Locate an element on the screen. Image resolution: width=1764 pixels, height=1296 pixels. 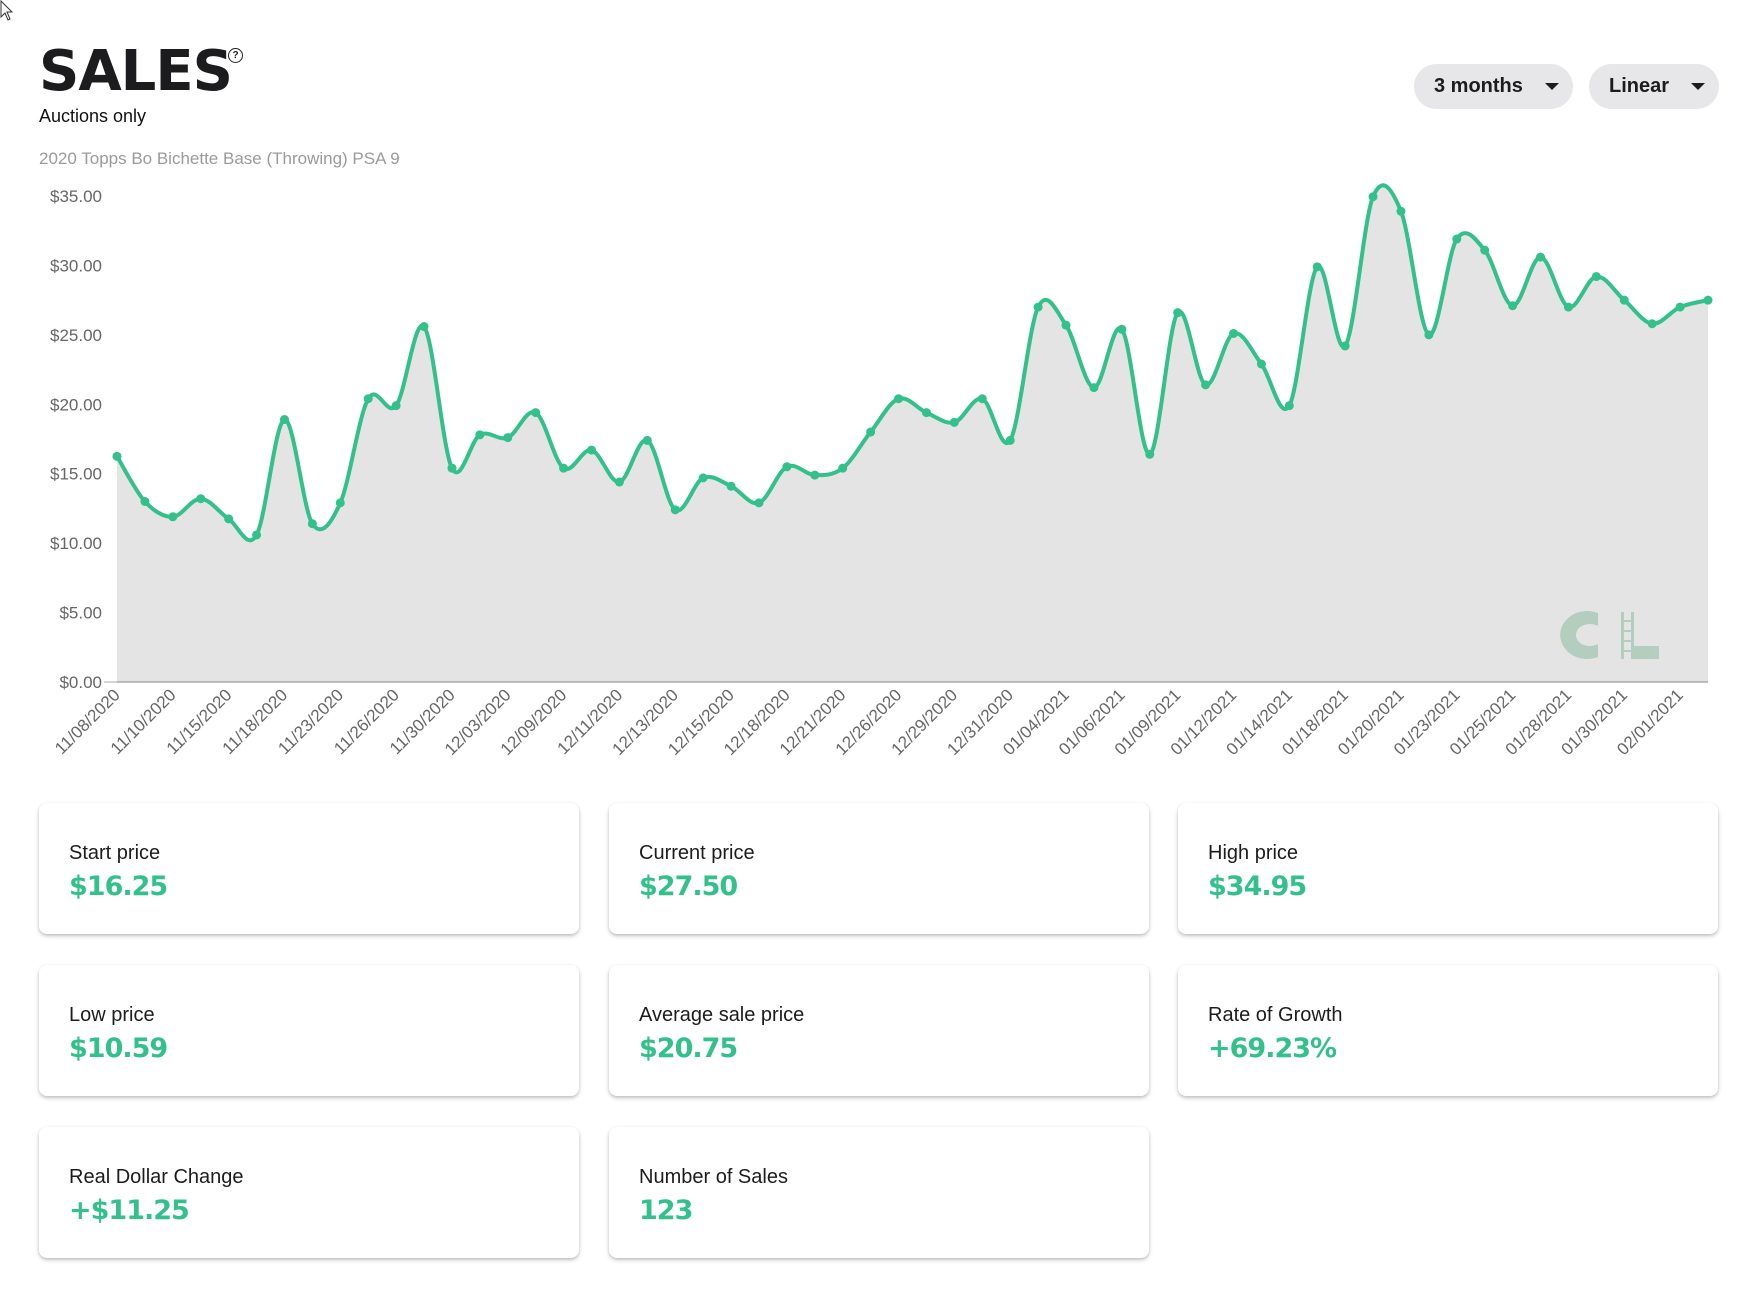
y-tick-label: $15.00 is located at coordinates (76, 474).